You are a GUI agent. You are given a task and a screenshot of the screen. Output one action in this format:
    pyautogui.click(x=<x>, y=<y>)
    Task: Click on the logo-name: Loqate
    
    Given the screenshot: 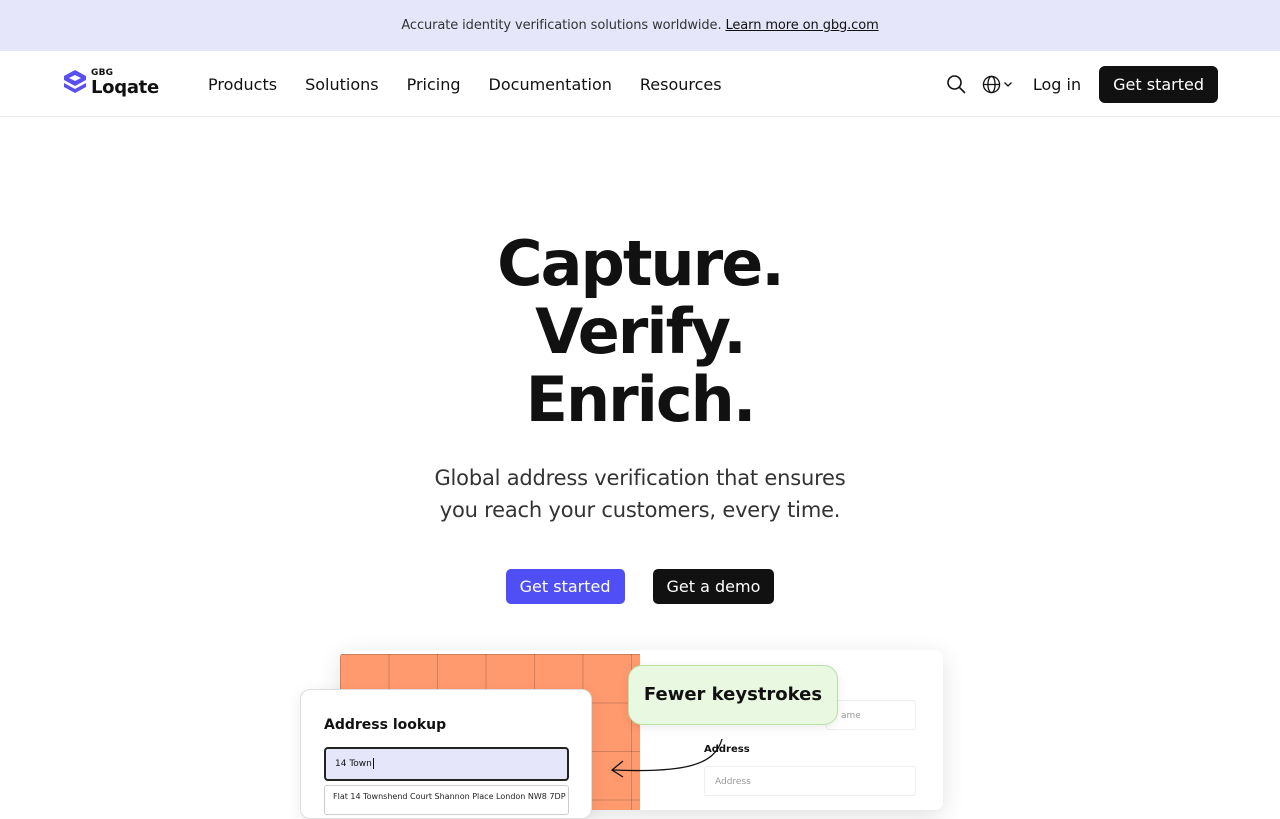 What is the action you would take?
    pyautogui.click(x=125, y=87)
    